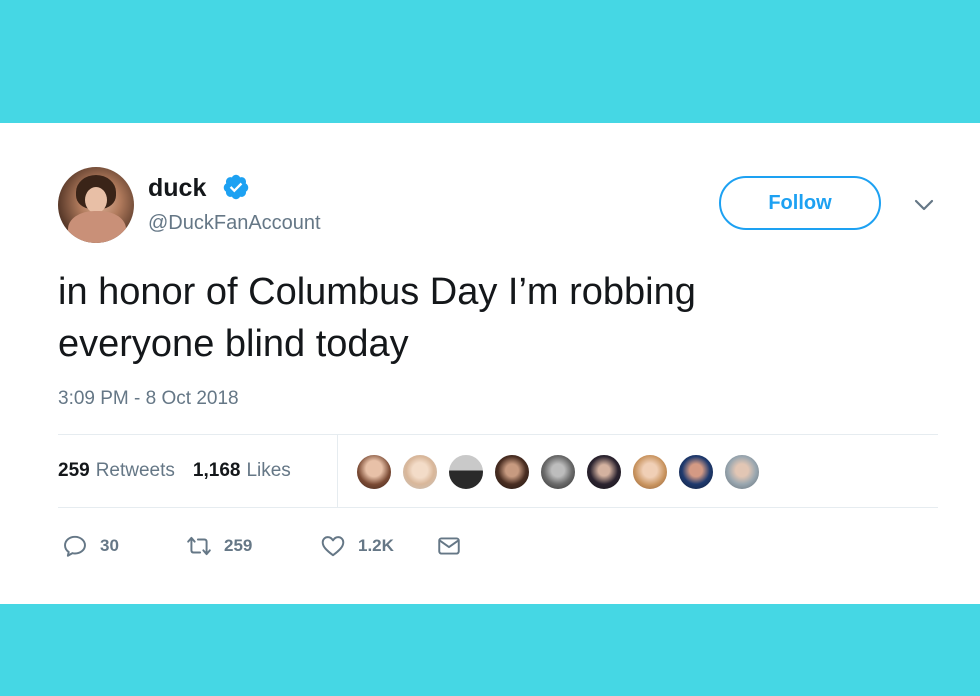  What do you see at coordinates (135, 470) in the screenshot?
I see `retweets-label: Retweets` at bounding box center [135, 470].